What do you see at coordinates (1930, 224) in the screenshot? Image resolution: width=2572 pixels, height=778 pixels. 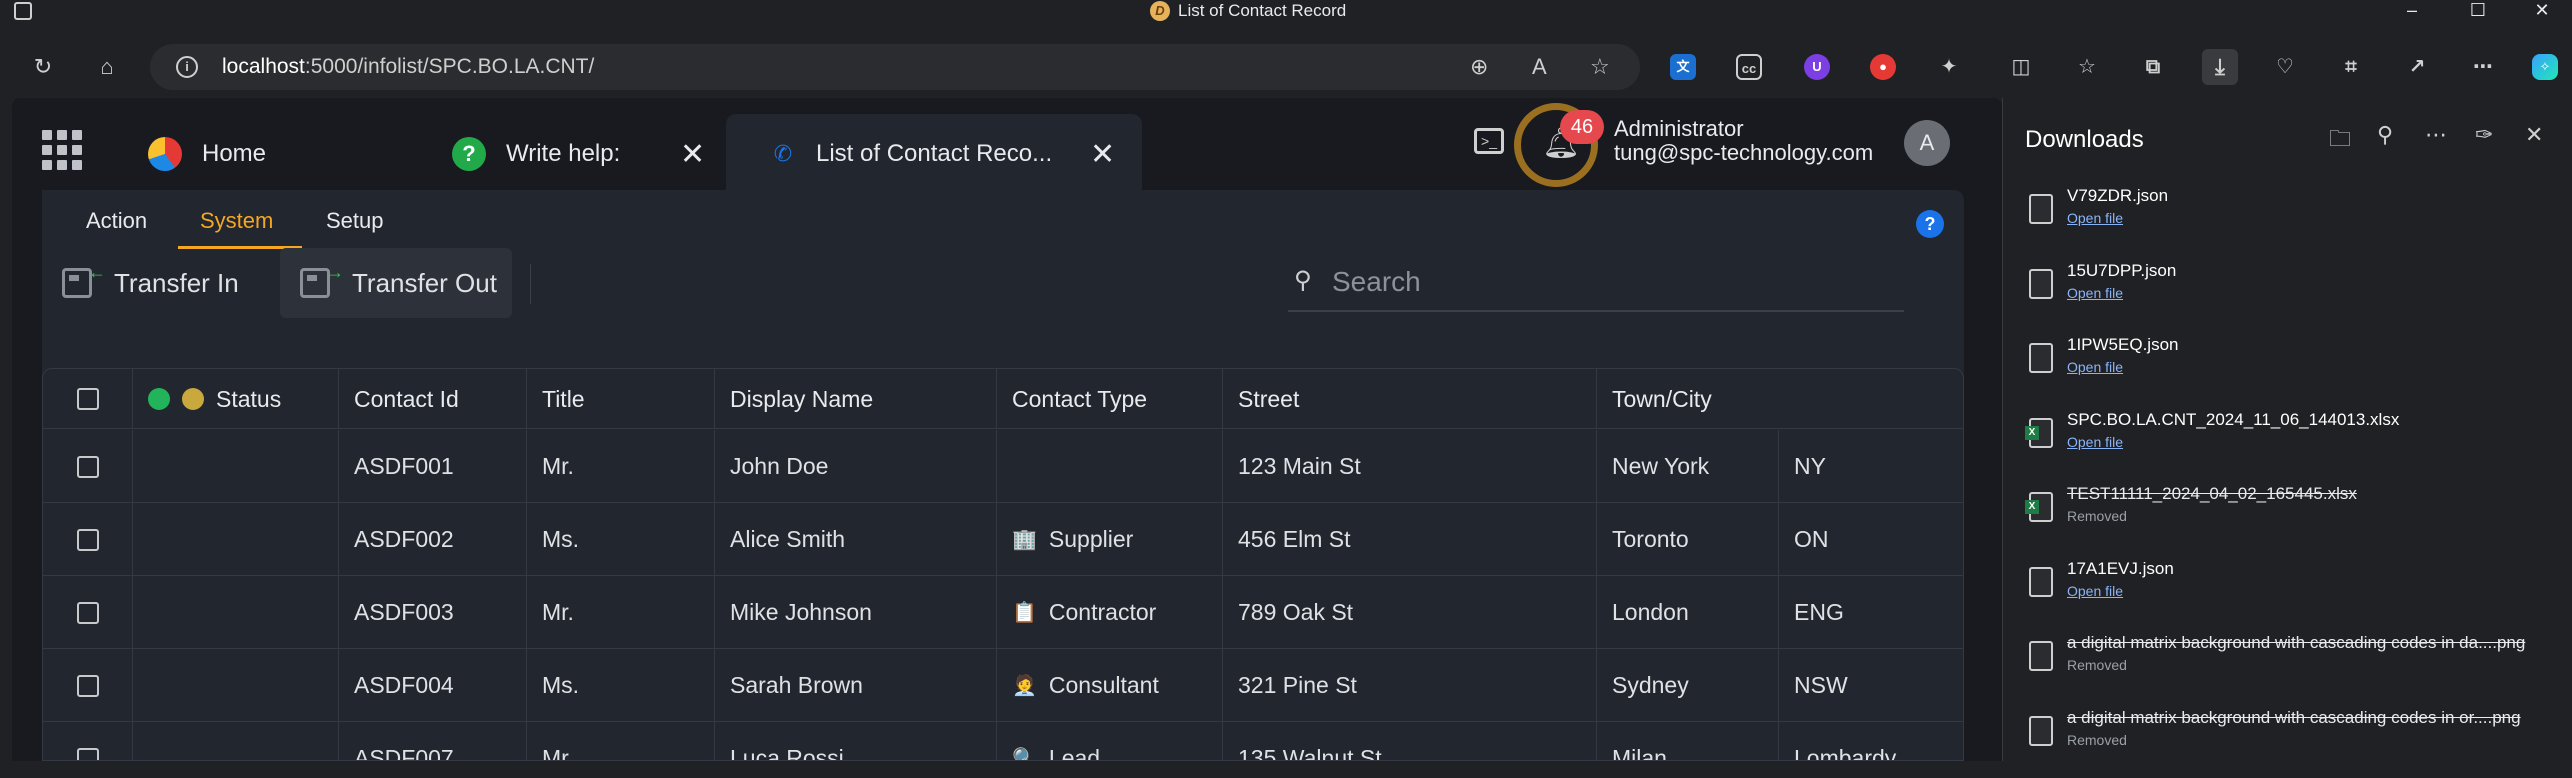 I see `help-icon: ?` at bounding box center [1930, 224].